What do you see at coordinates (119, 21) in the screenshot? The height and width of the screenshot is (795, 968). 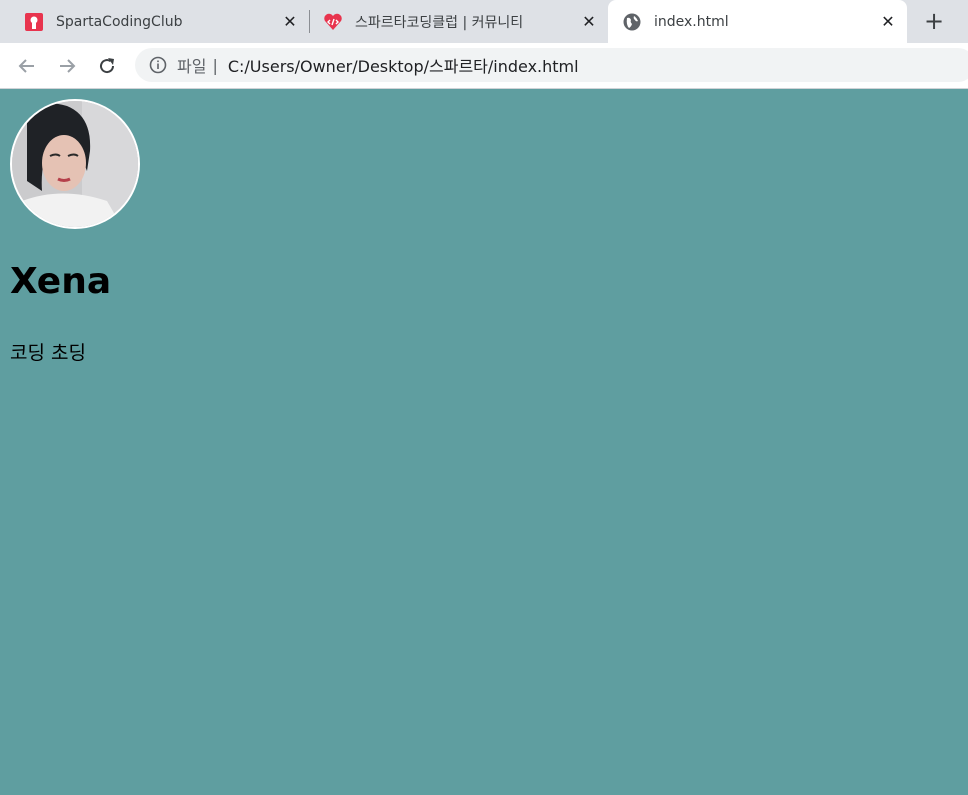 I see `tab-title: SpartaCodingClub` at bounding box center [119, 21].